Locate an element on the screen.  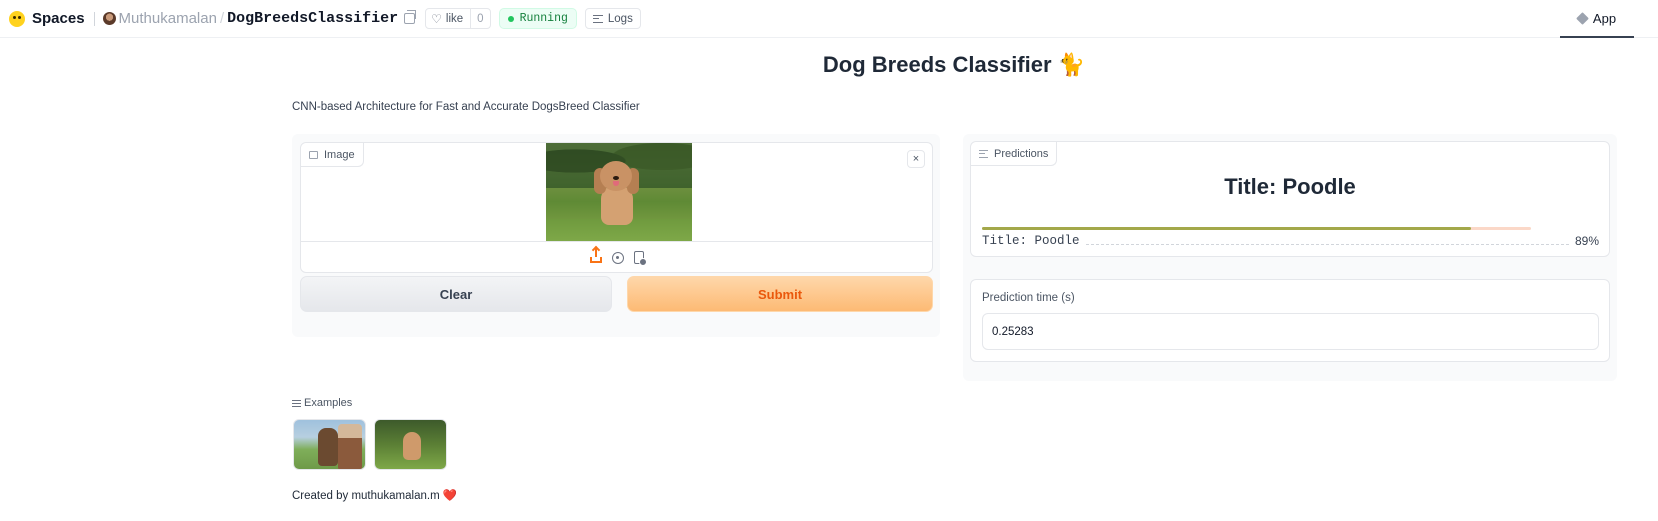
logs-button: Logs is located at coordinates (612, 18).